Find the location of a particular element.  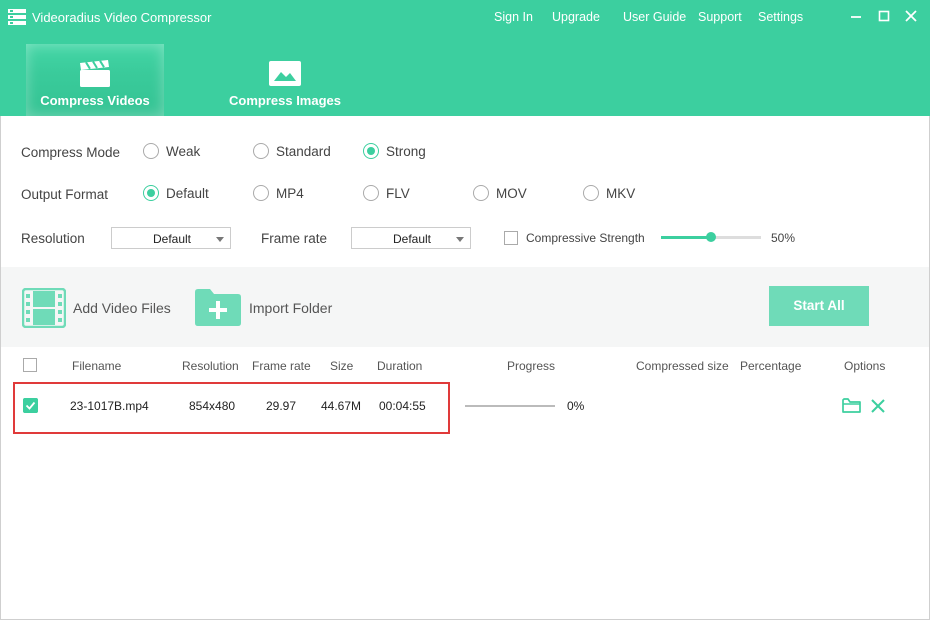

nav-user-guide: User Guide is located at coordinates (654, 17).